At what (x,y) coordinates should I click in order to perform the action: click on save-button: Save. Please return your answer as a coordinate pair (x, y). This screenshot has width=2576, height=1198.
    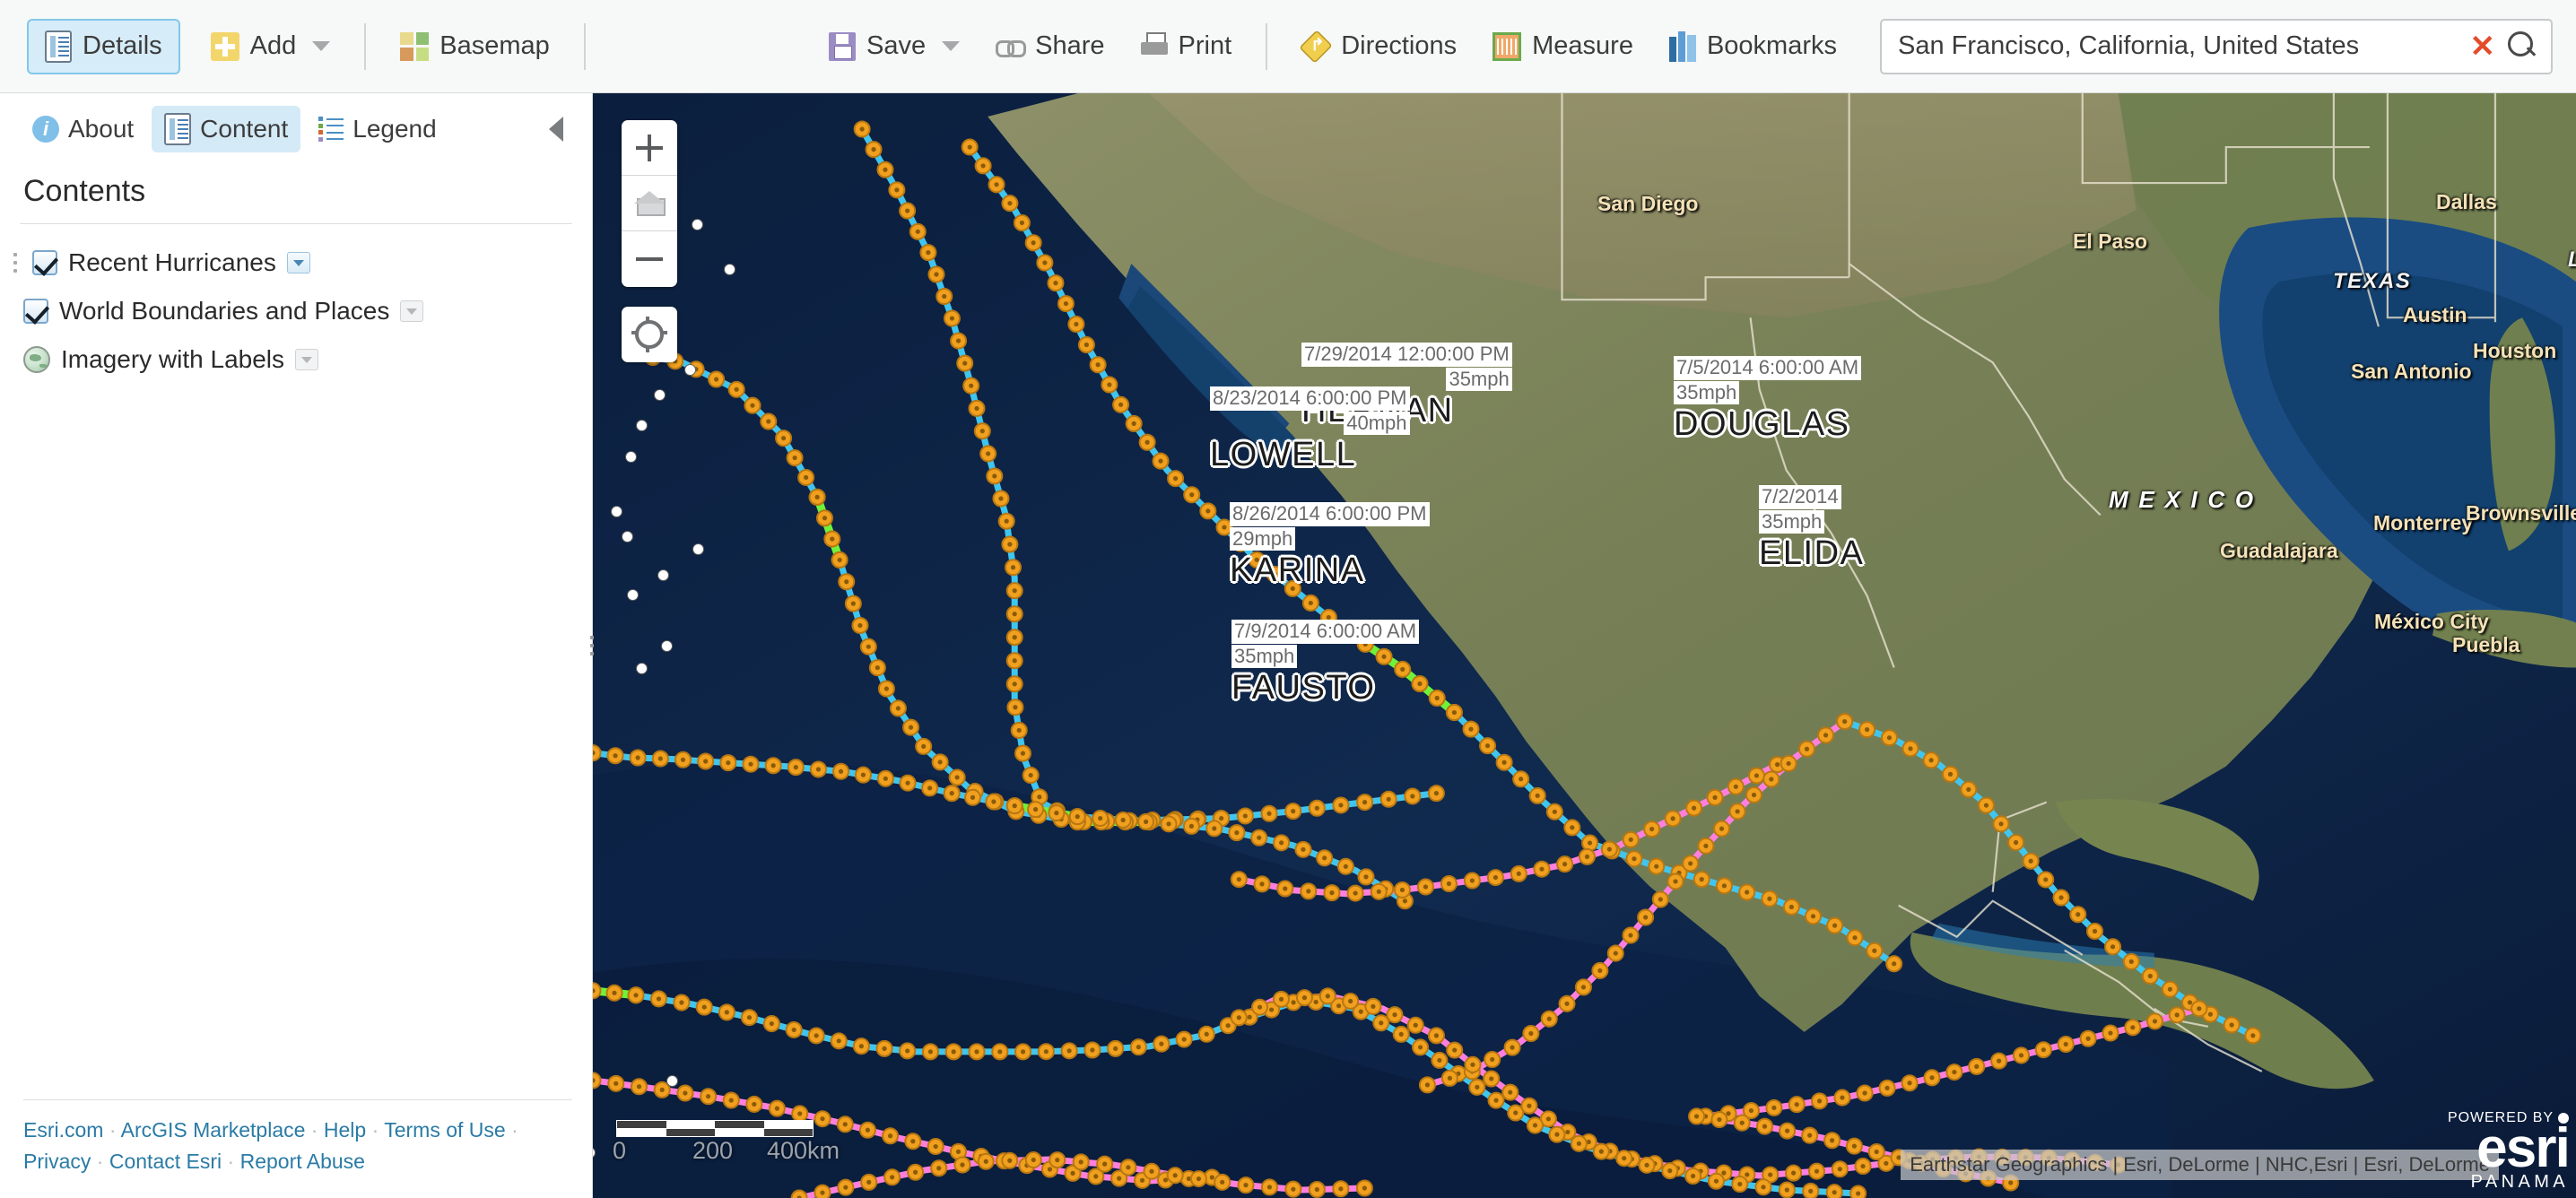
    Looking at the image, I should click on (894, 46).